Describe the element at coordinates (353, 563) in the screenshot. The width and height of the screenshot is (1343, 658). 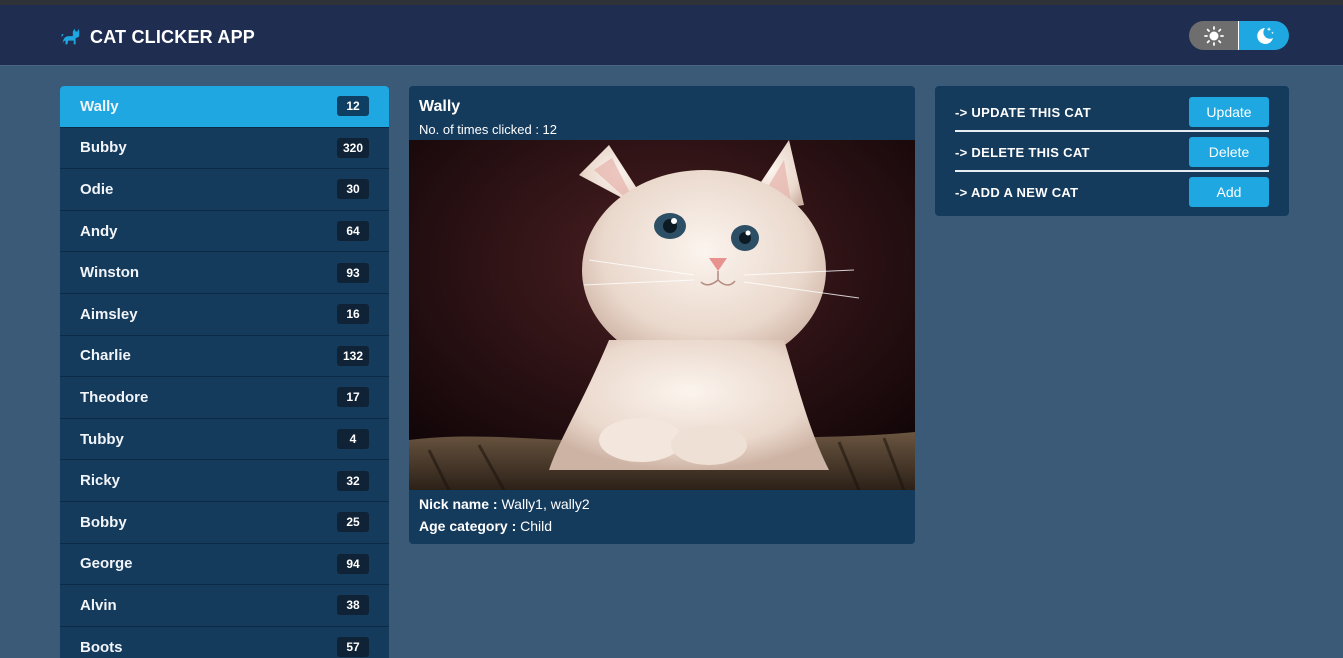
I see `click-count-badge: 94` at that location.